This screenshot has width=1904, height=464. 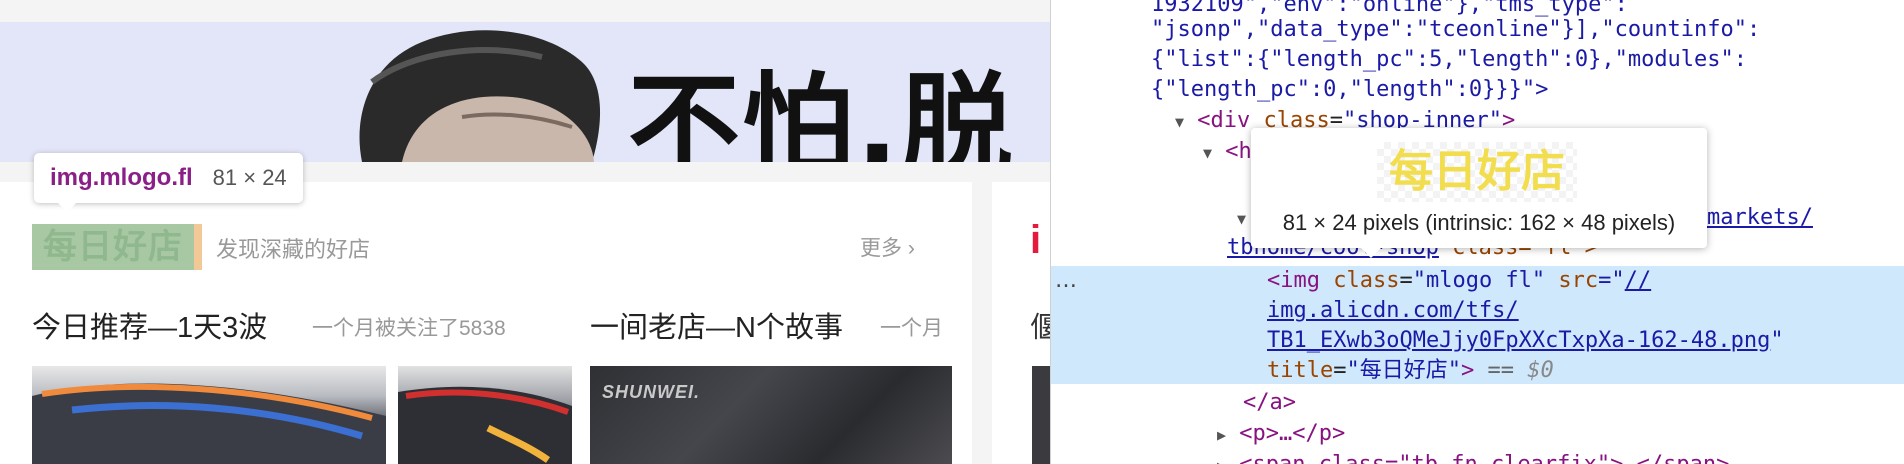 I want to click on tag-name: </a>, so click(x=1269, y=402).